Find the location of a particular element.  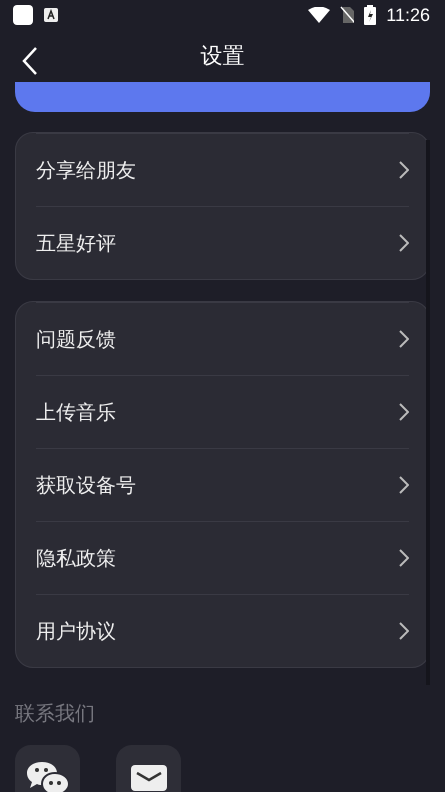

settings-row: 分享给朋友 is located at coordinates (222, 169).